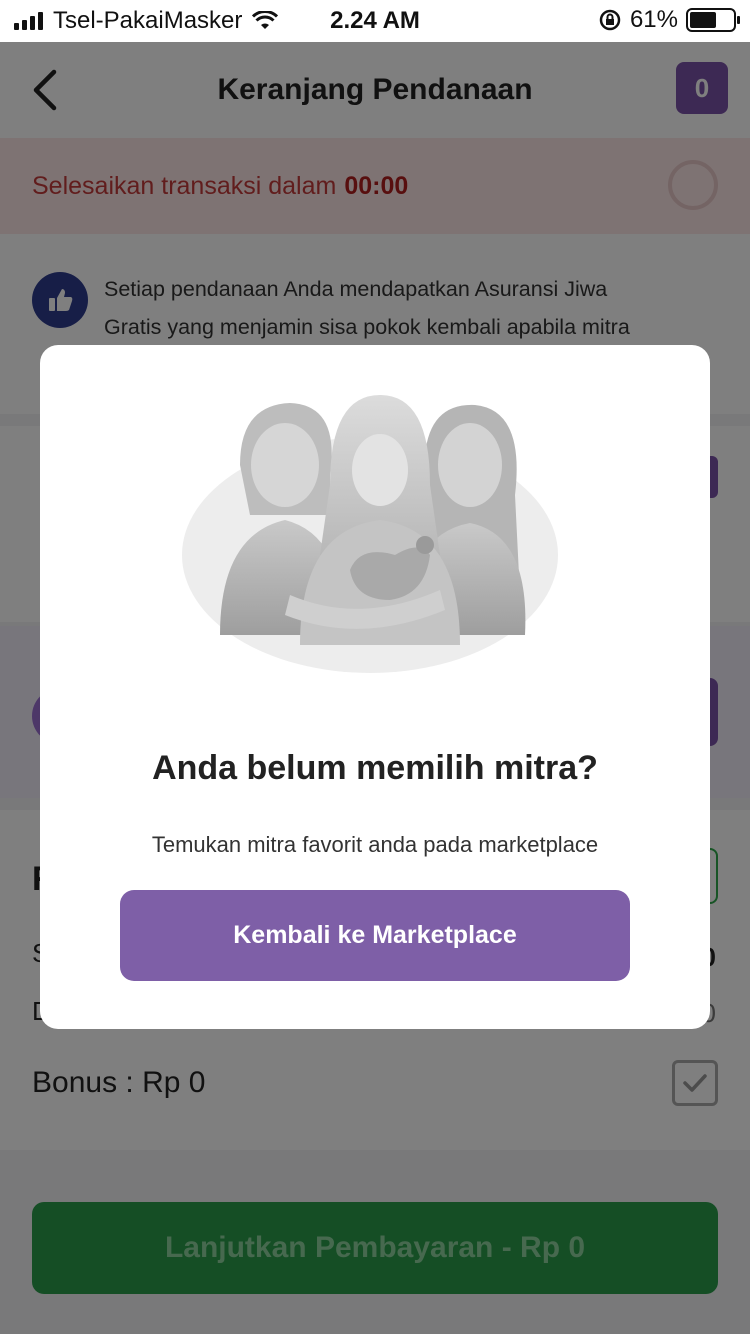 Image resolution: width=750 pixels, height=1334 pixels. Describe the element at coordinates (653, 19) in the screenshot. I see `battery-percent: 61%` at that location.